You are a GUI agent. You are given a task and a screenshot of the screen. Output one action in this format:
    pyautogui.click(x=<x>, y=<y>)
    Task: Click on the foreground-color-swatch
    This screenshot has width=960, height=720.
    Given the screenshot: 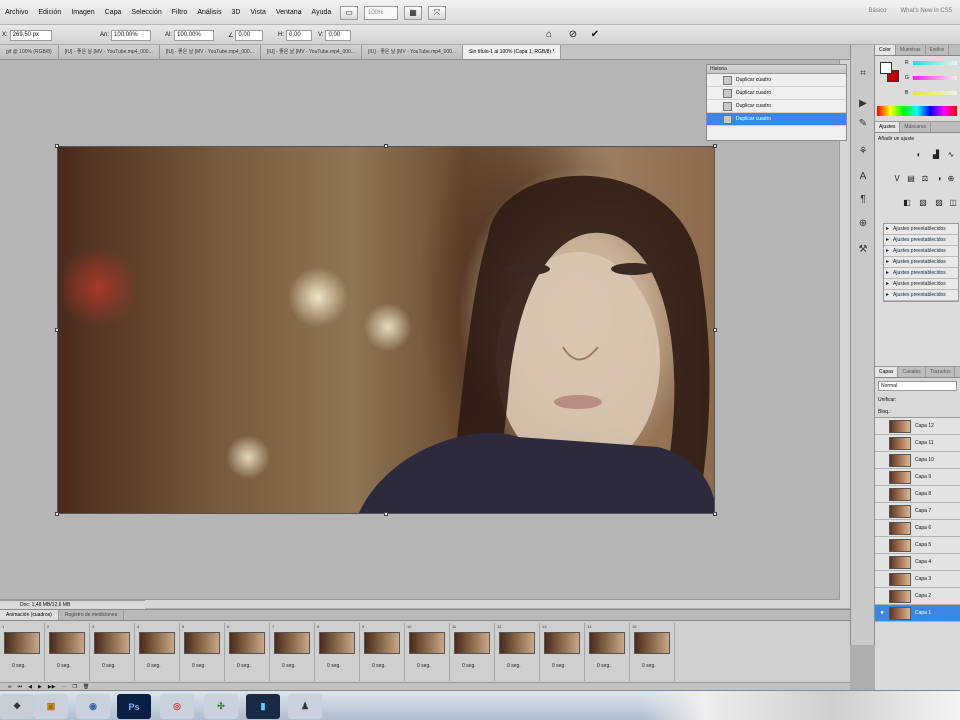 What is the action you would take?
    pyautogui.click(x=886, y=68)
    